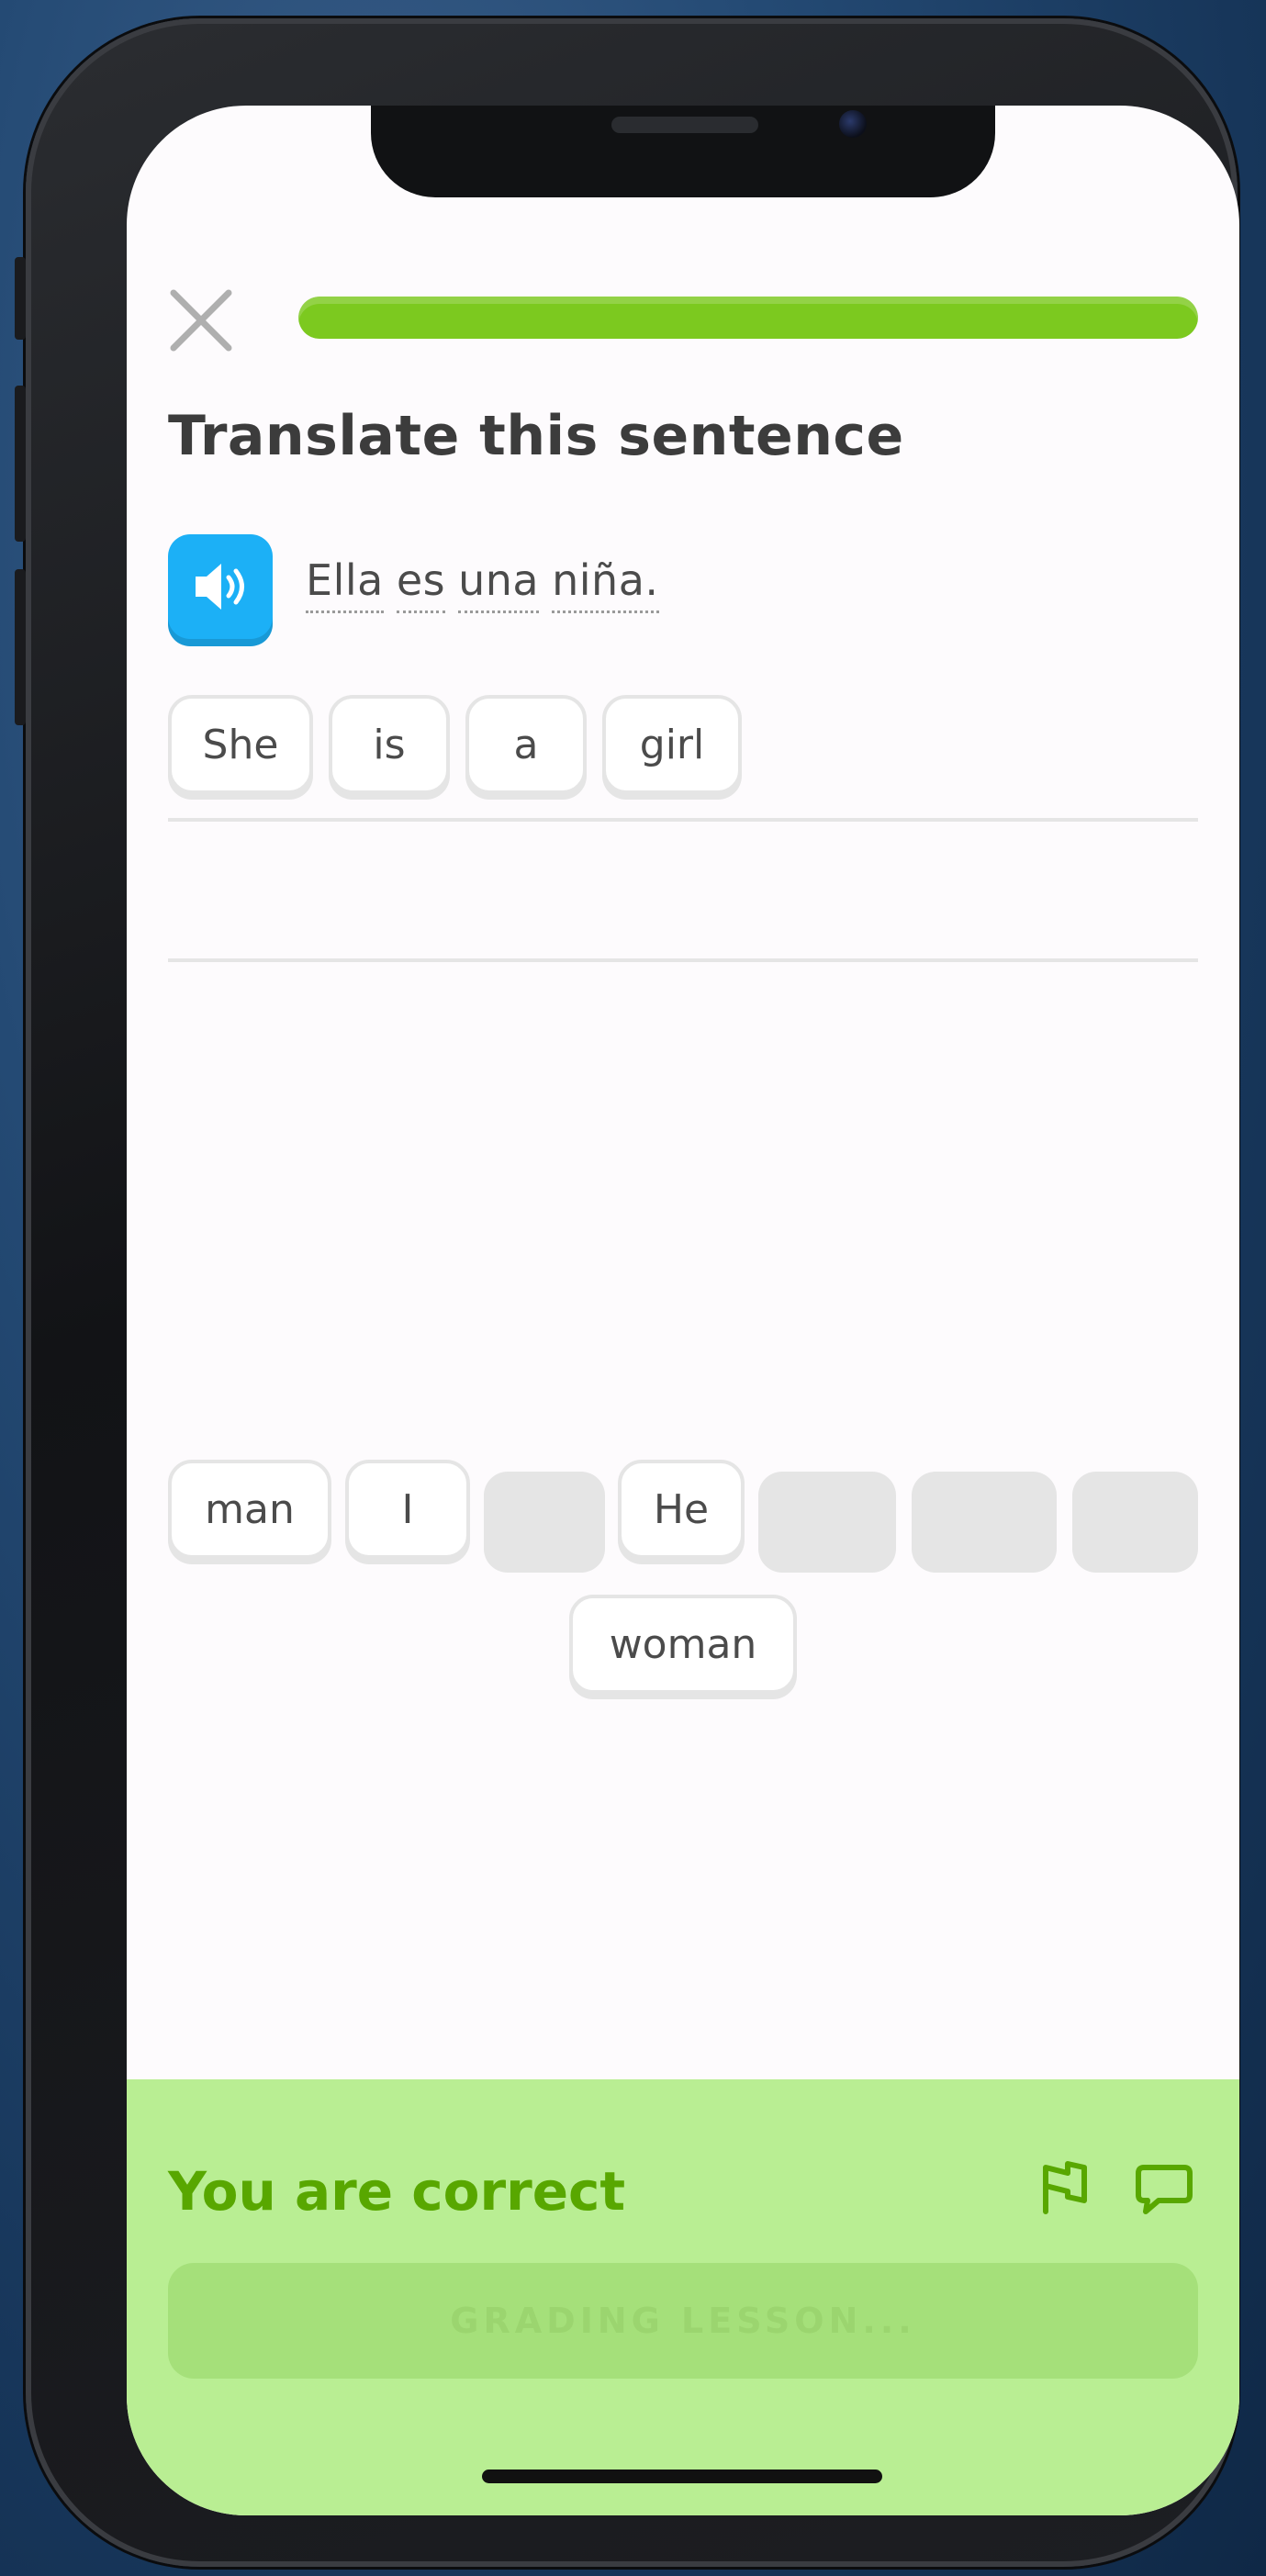  What do you see at coordinates (1164, 2188) in the screenshot?
I see `comment-icon` at bounding box center [1164, 2188].